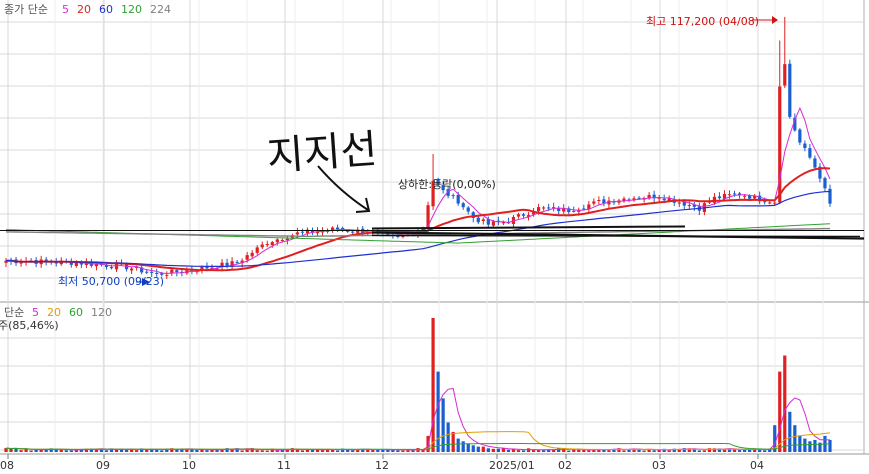 Image resolution: width=869 pixels, height=474 pixels. Describe the element at coordinates (103, 465) in the screenshot. I see `x-tick-label: 09` at that location.